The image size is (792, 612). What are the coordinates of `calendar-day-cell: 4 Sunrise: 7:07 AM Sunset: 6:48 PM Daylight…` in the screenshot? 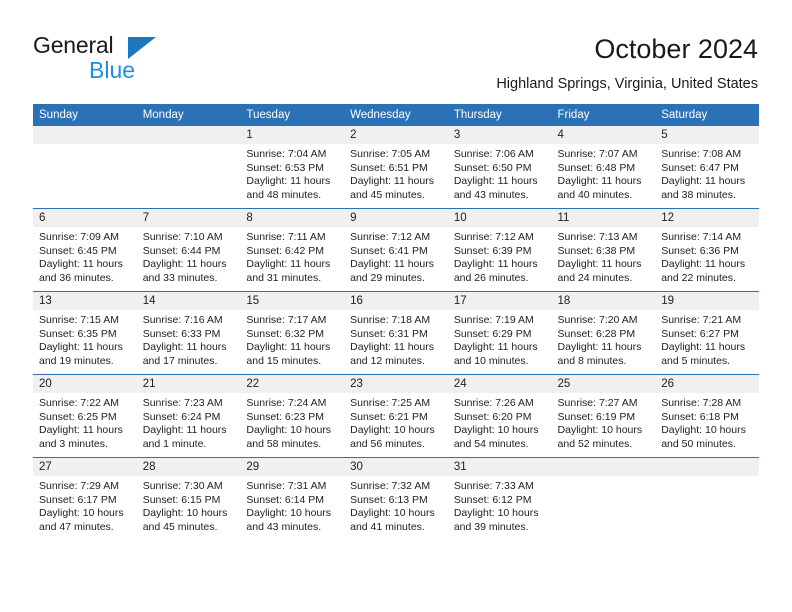 It's located at (603, 167).